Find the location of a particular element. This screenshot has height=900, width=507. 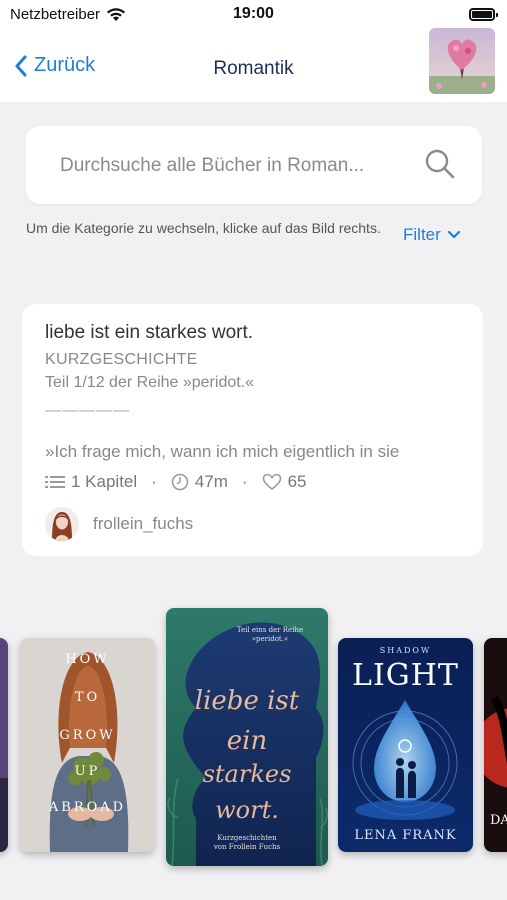

reading-time: 47m is located at coordinates (211, 481).